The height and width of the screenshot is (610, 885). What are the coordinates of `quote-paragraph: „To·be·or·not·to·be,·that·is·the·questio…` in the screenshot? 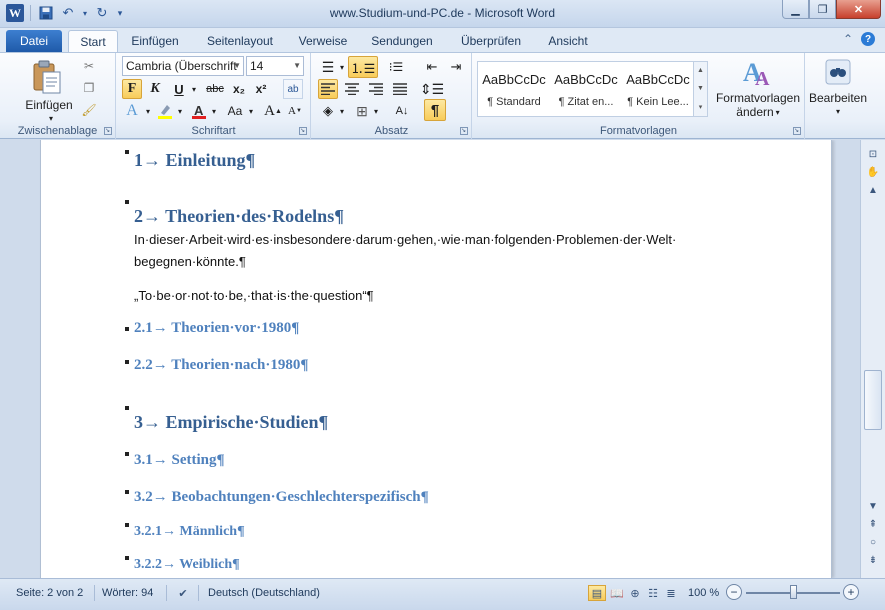 It's located at (254, 295).